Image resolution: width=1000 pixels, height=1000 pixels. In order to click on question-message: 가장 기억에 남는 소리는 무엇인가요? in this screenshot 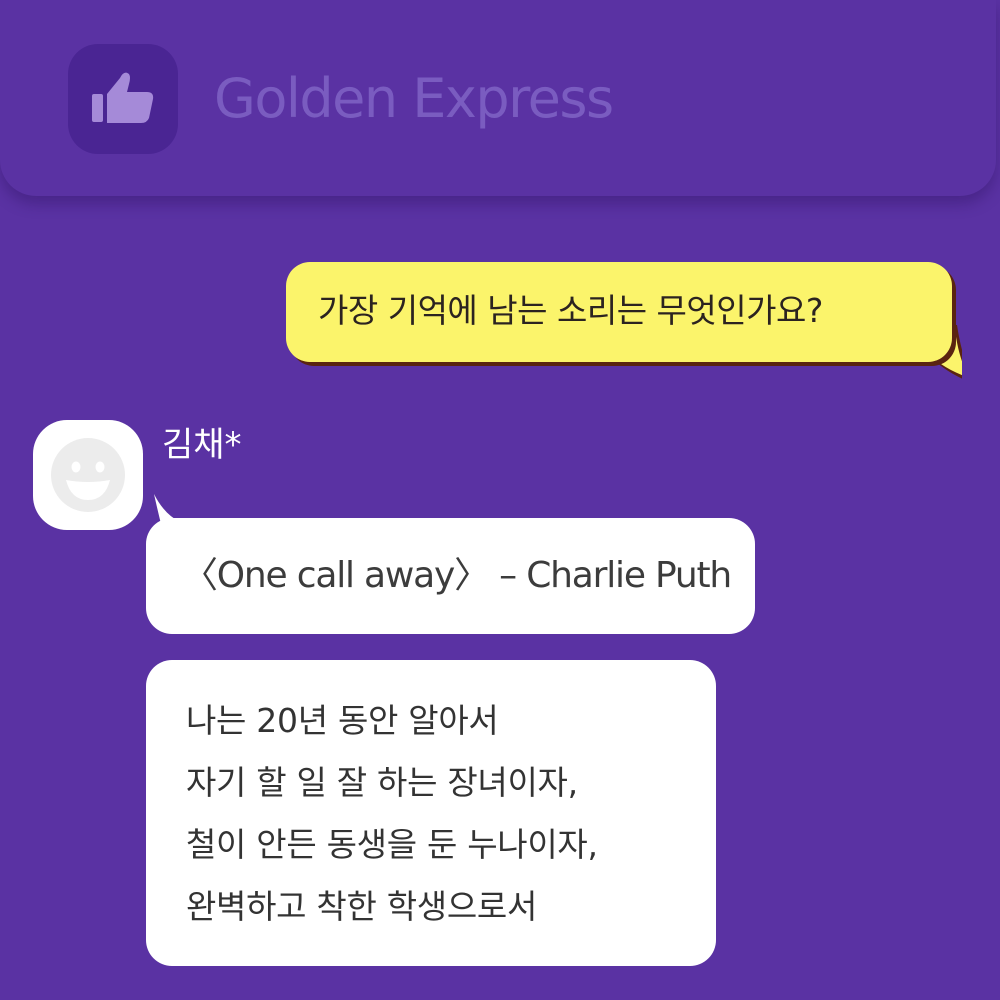, I will do `click(624, 322)`.